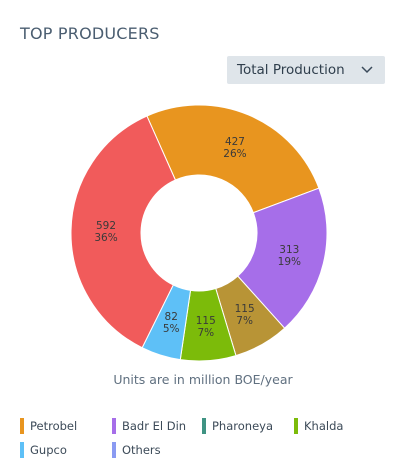  What do you see at coordinates (235, 142) in the screenshot?
I see `slice-value-label: 427` at bounding box center [235, 142].